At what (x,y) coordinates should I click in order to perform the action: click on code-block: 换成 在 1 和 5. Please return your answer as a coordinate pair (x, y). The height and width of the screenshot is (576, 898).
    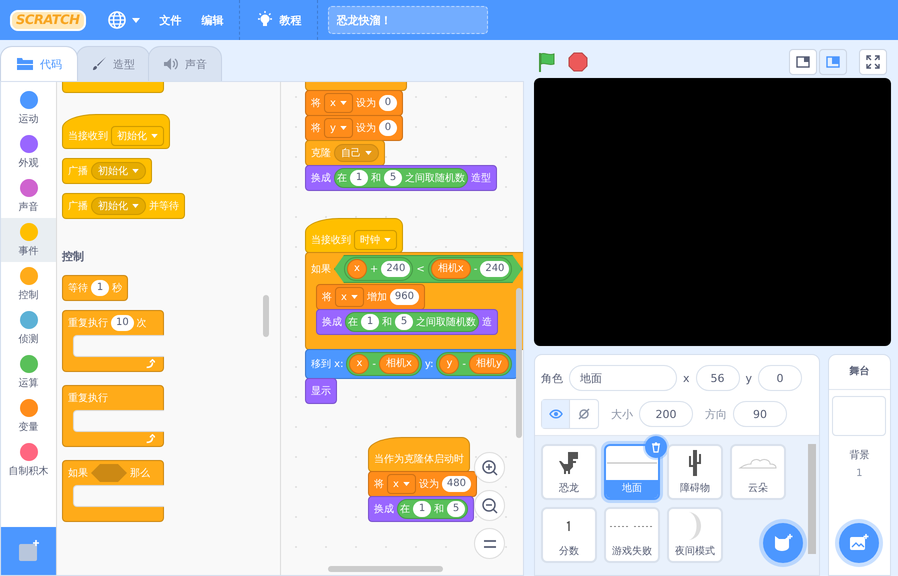
    Looking at the image, I should click on (421, 509).